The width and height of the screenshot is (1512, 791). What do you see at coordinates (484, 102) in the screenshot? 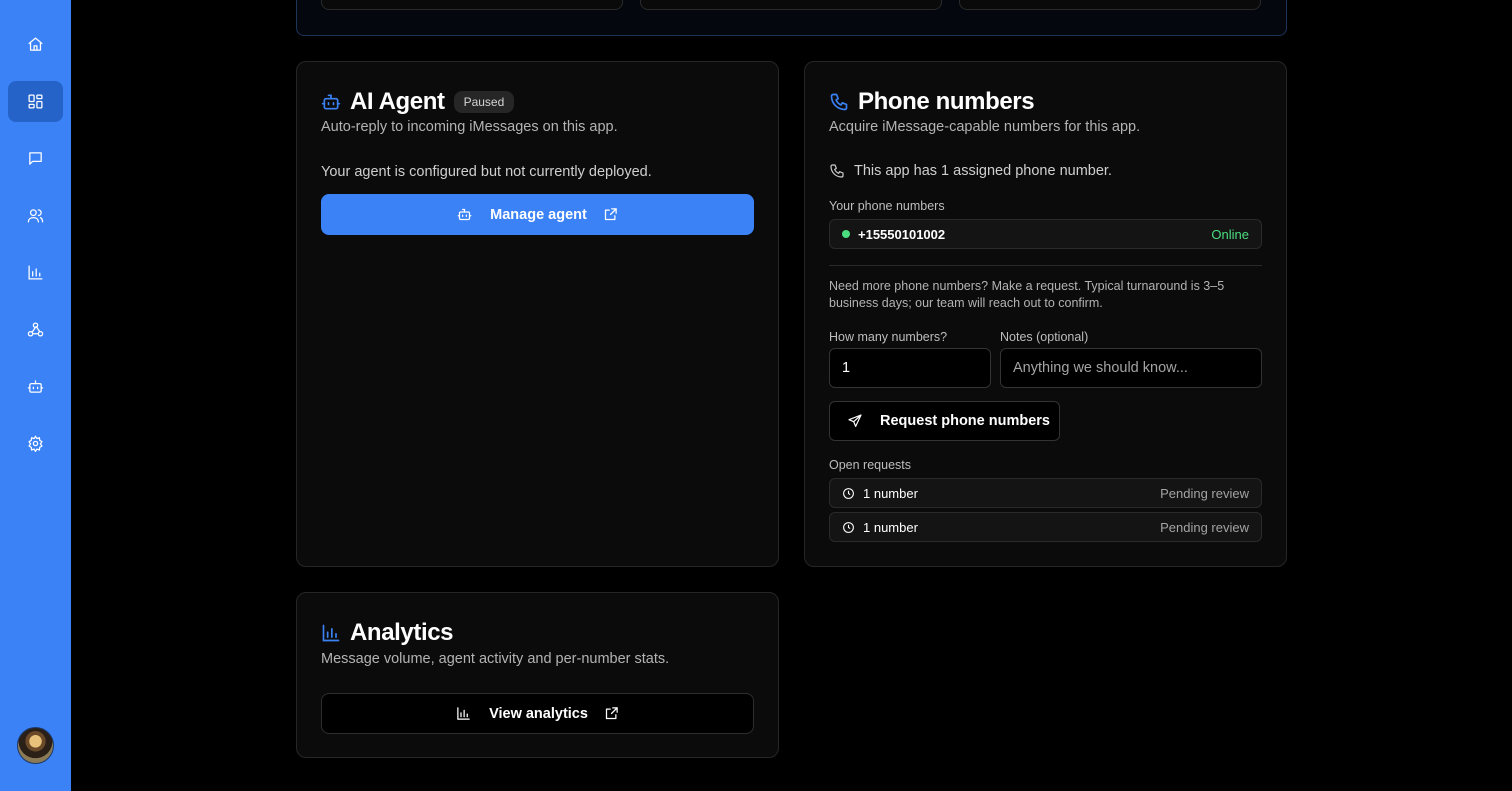
I see `status-badge: Paused` at bounding box center [484, 102].